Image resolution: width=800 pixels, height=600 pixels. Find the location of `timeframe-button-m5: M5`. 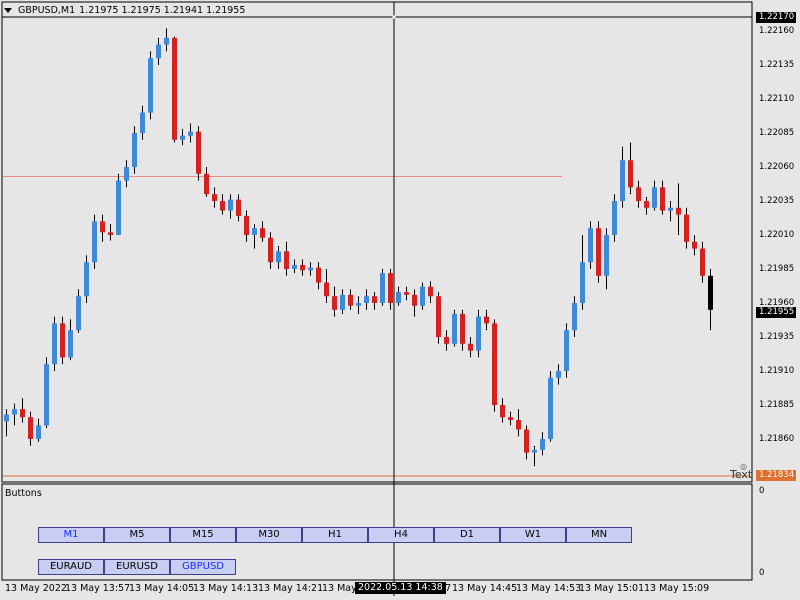

timeframe-button-m5: M5 is located at coordinates (137, 535).